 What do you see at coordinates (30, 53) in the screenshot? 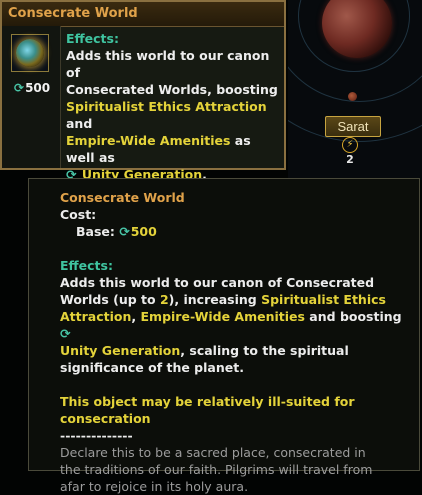
I see `world-icon` at bounding box center [30, 53].